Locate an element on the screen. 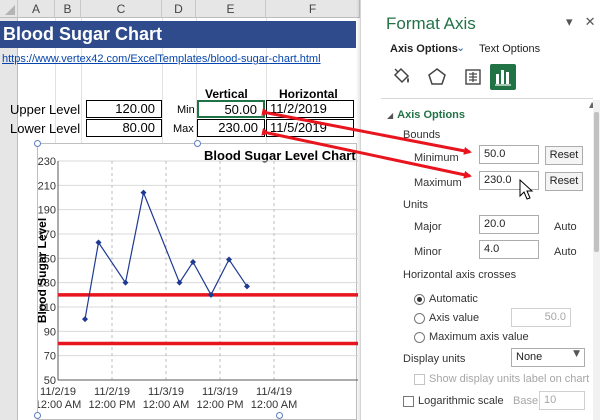 The image size is (600, 420). size-properties-icon is located at coordinates (473, 77).